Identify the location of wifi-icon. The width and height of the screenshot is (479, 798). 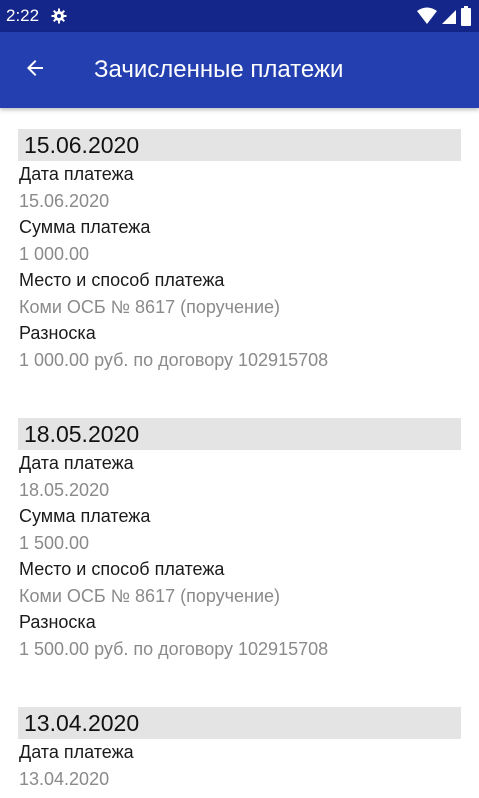
(427, 18).